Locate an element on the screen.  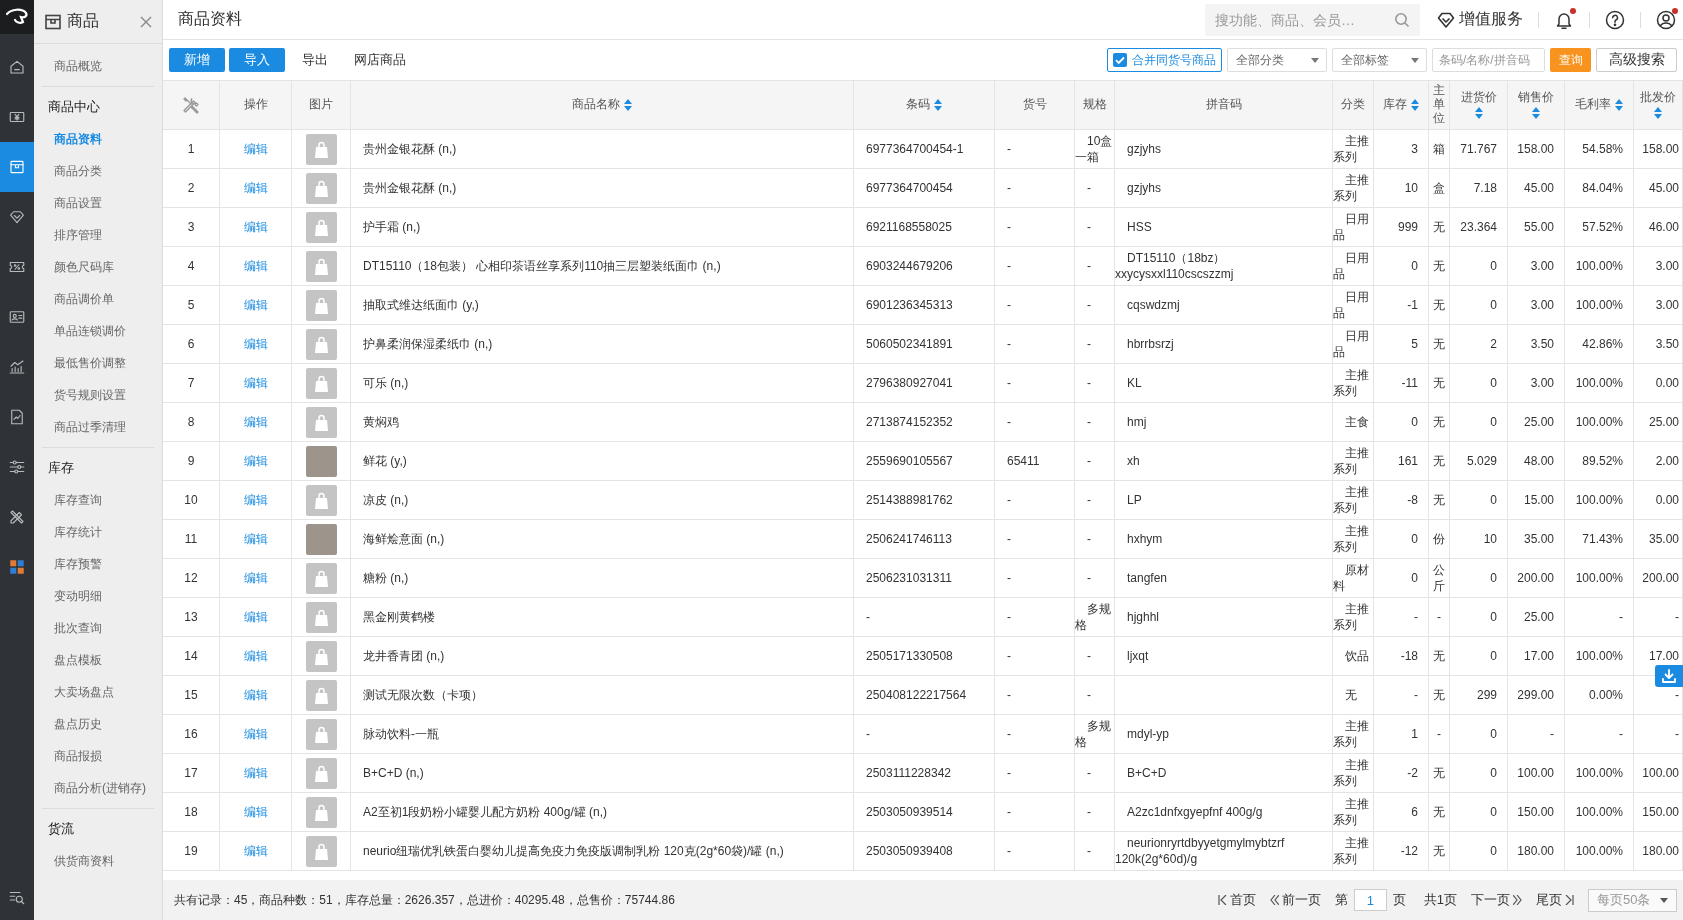
row-number: 2 is located at coordinates (191, 188).